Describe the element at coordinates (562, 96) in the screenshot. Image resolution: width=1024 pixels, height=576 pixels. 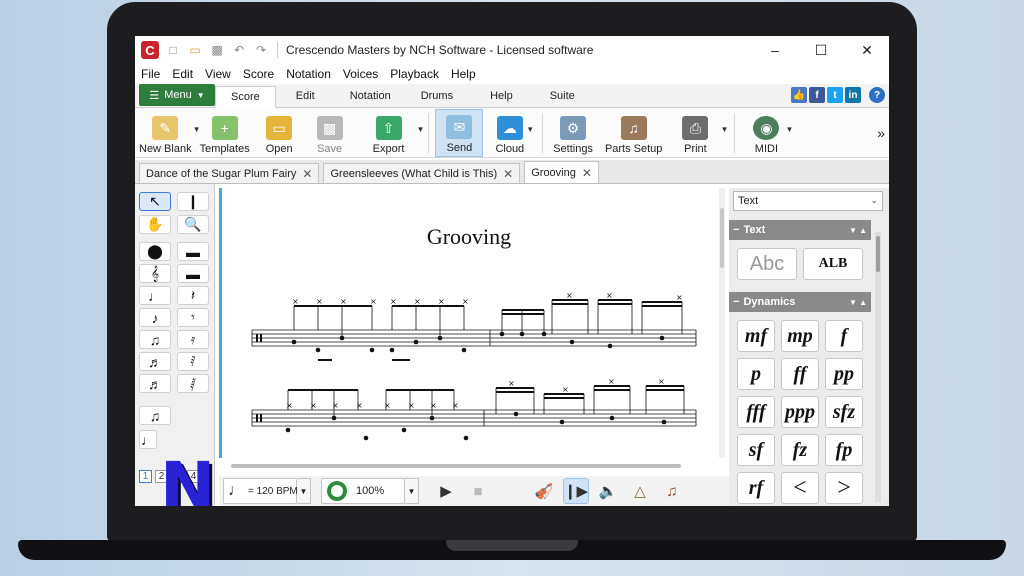
I see `tab-suite: Suite` at that location.